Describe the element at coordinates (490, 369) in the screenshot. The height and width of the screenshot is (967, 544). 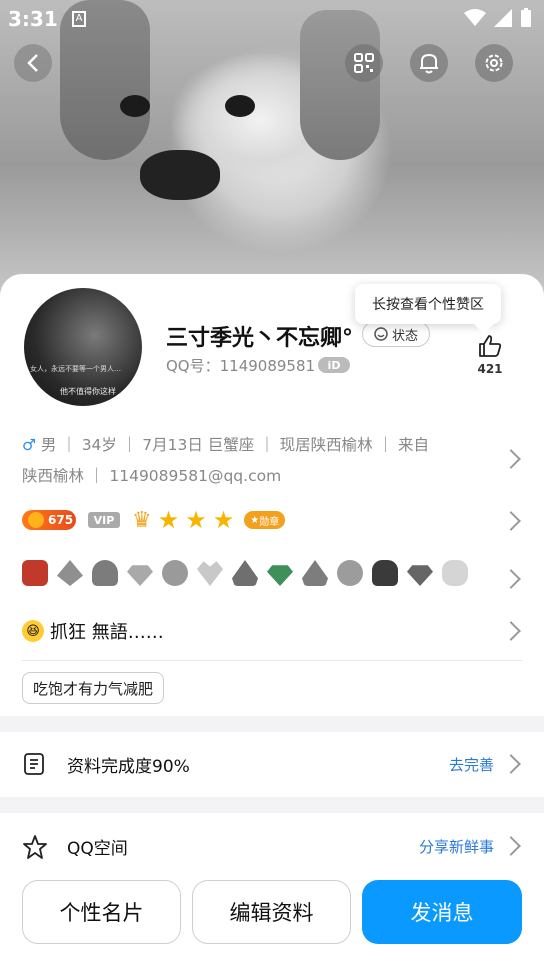
I see `like-count: 421` at that location.